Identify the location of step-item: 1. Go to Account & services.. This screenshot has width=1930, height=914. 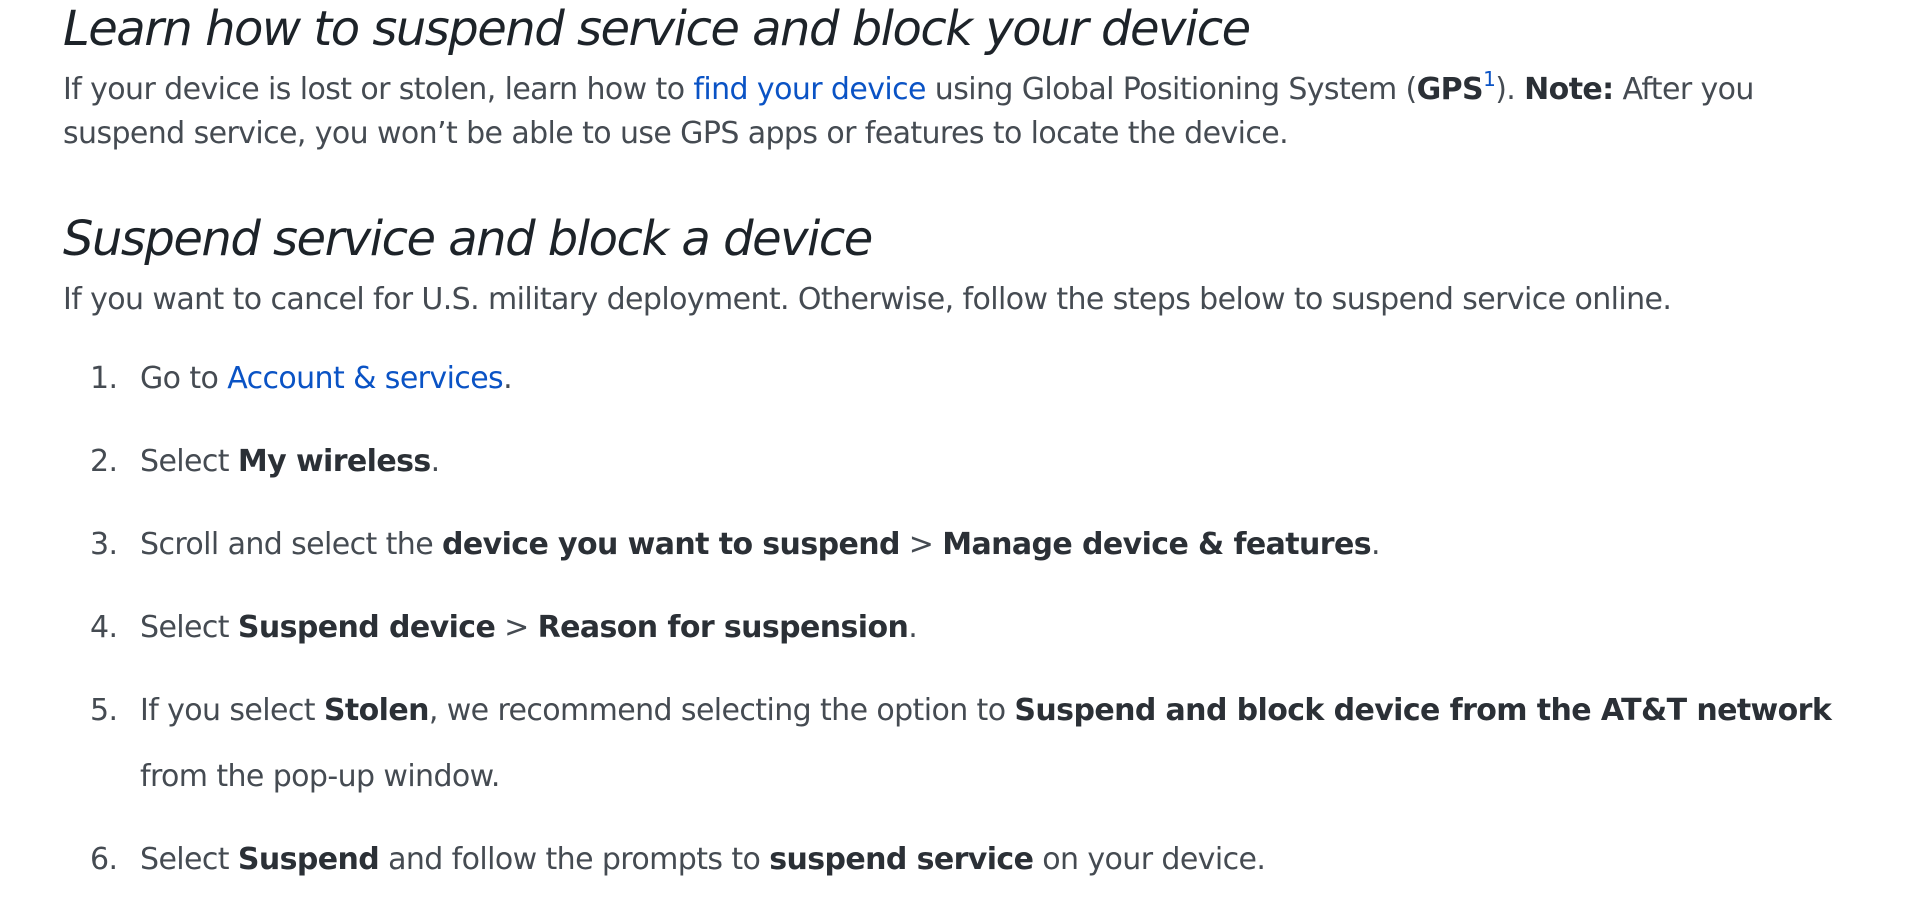
(973, 379).